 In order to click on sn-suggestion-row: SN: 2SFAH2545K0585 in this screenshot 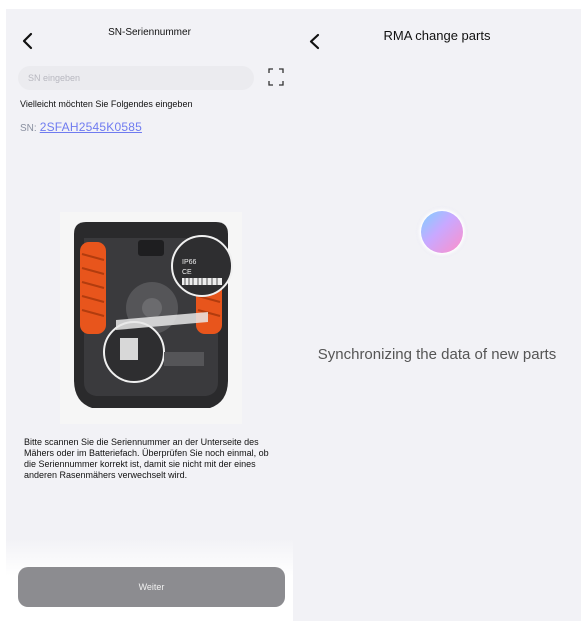, I will do `click(81, 127)`.